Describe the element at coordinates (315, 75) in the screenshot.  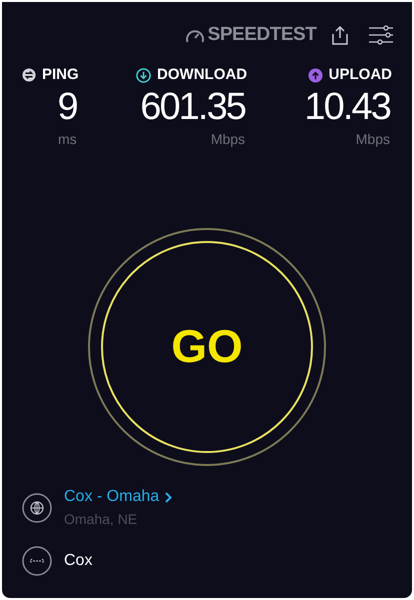
I see `upload-icon` at that location.